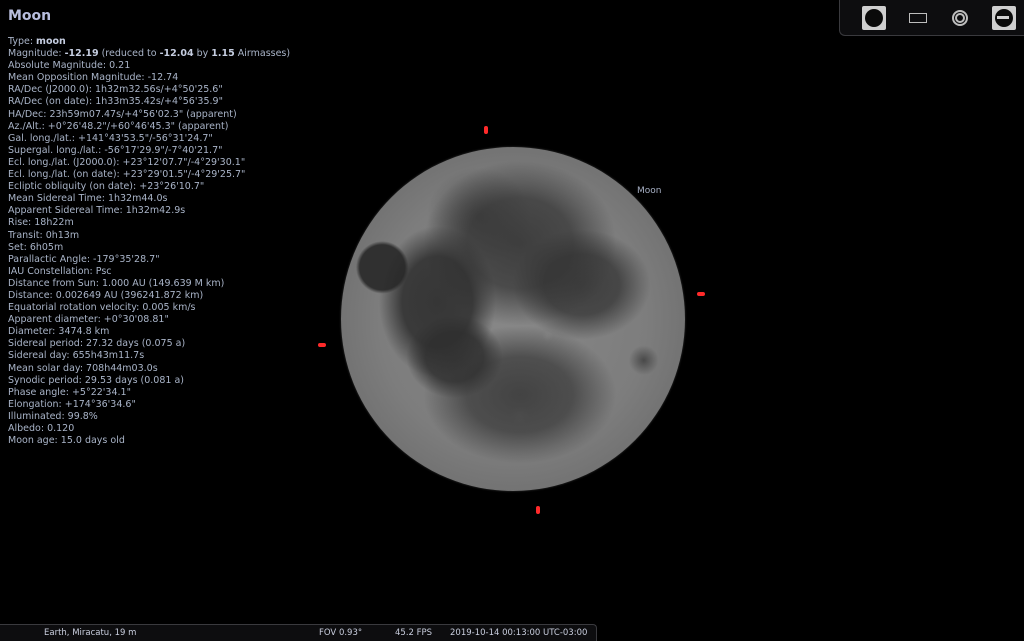 The width and height of the screenshot is (1024, 641). What do you see at coordinates (202, 54) in the screenshot?
I see `info-mag-by: by` at bounding box center [202, 54].